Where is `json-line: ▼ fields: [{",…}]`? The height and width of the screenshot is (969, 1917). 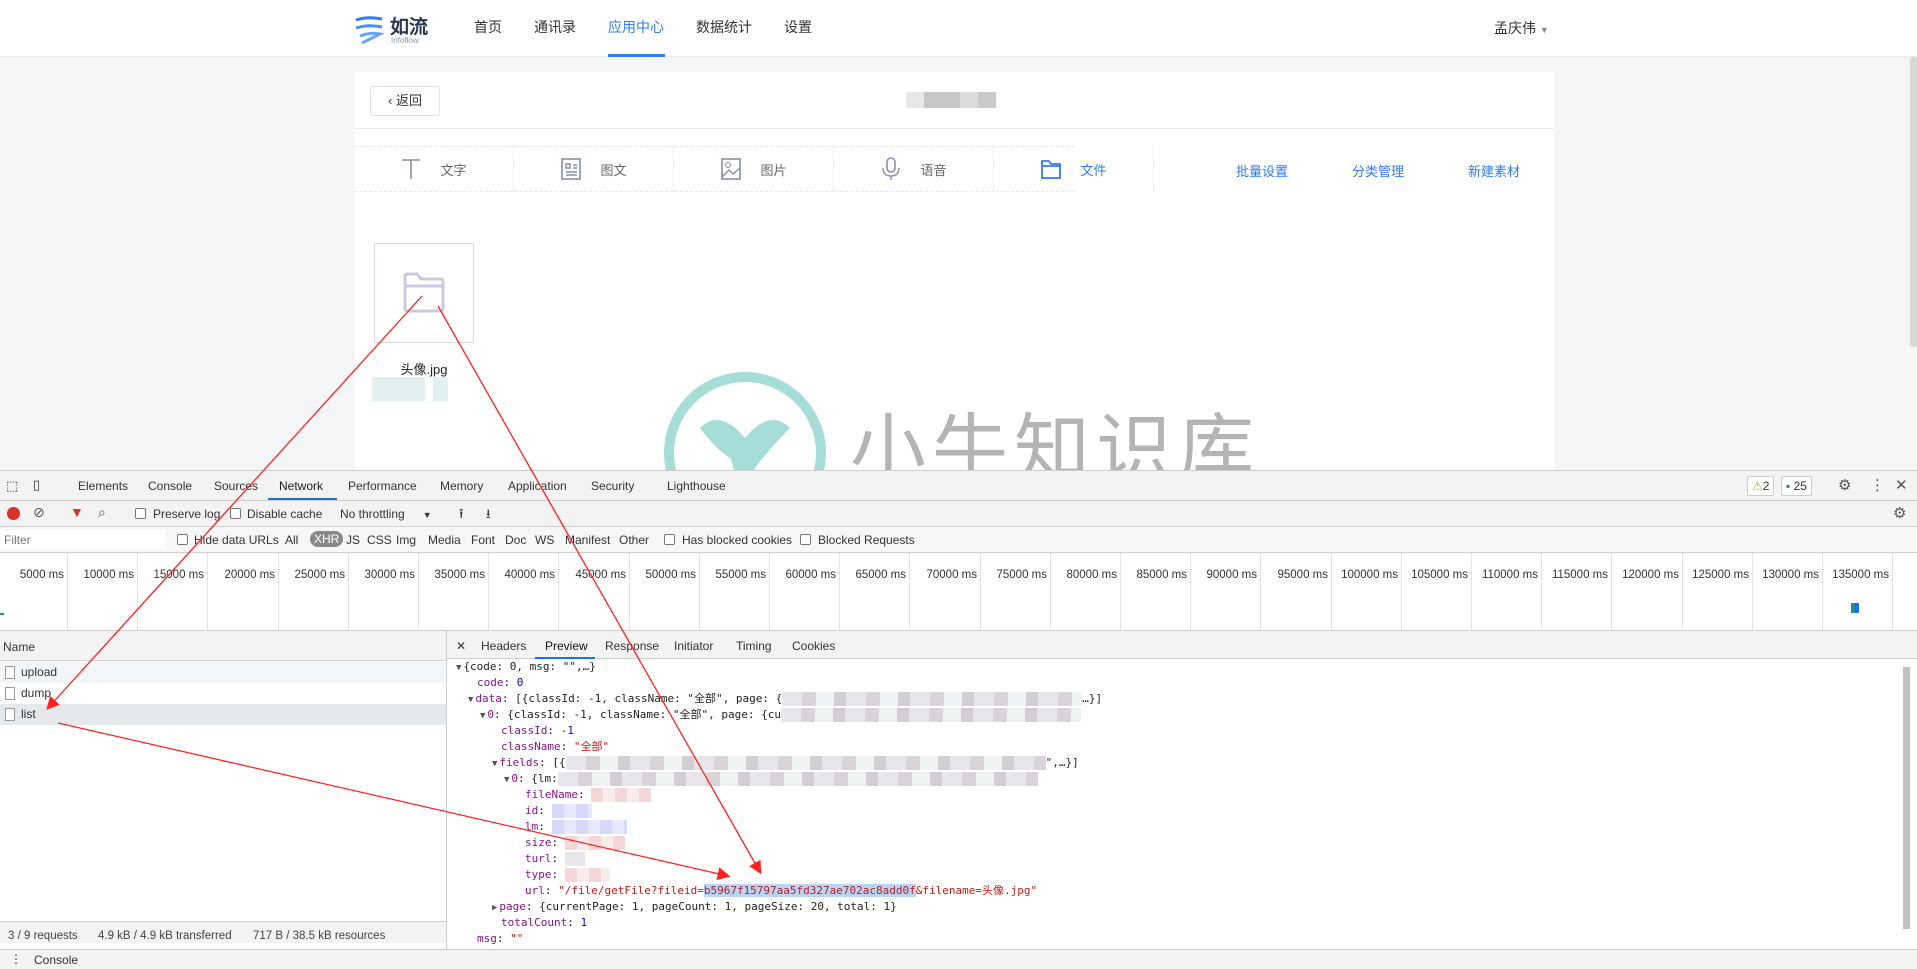
json-line: ▼ fields: [{",…}] is located at coordinates (785, 763).